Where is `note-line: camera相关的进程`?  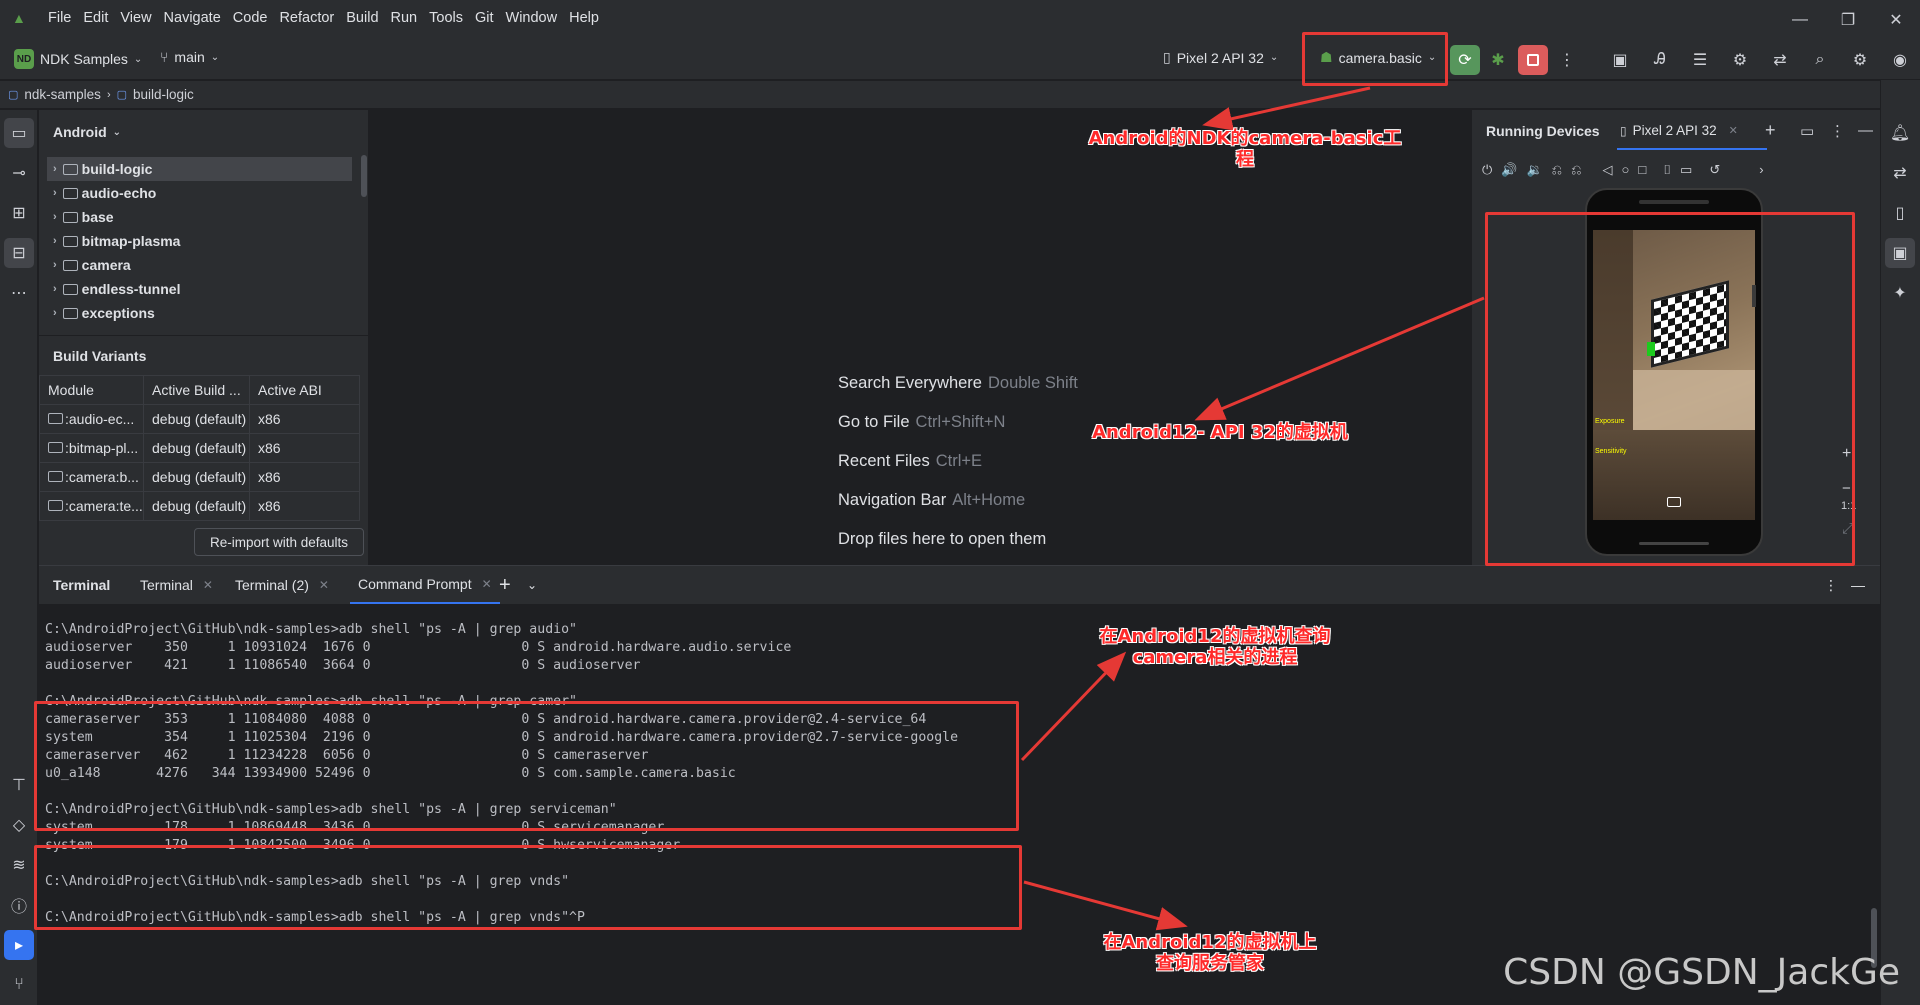 note-line: camera相关的进程 is located at coordinates (1215, 657).